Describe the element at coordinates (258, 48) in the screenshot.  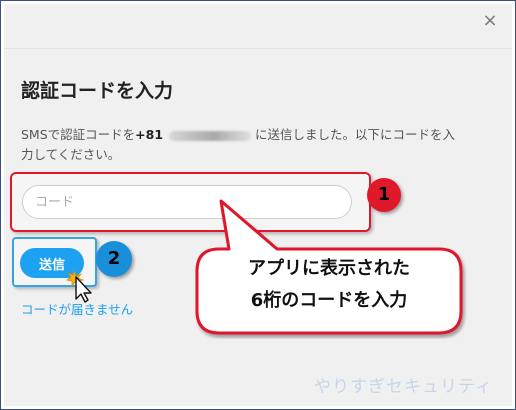
I see `header-divider` at that location.